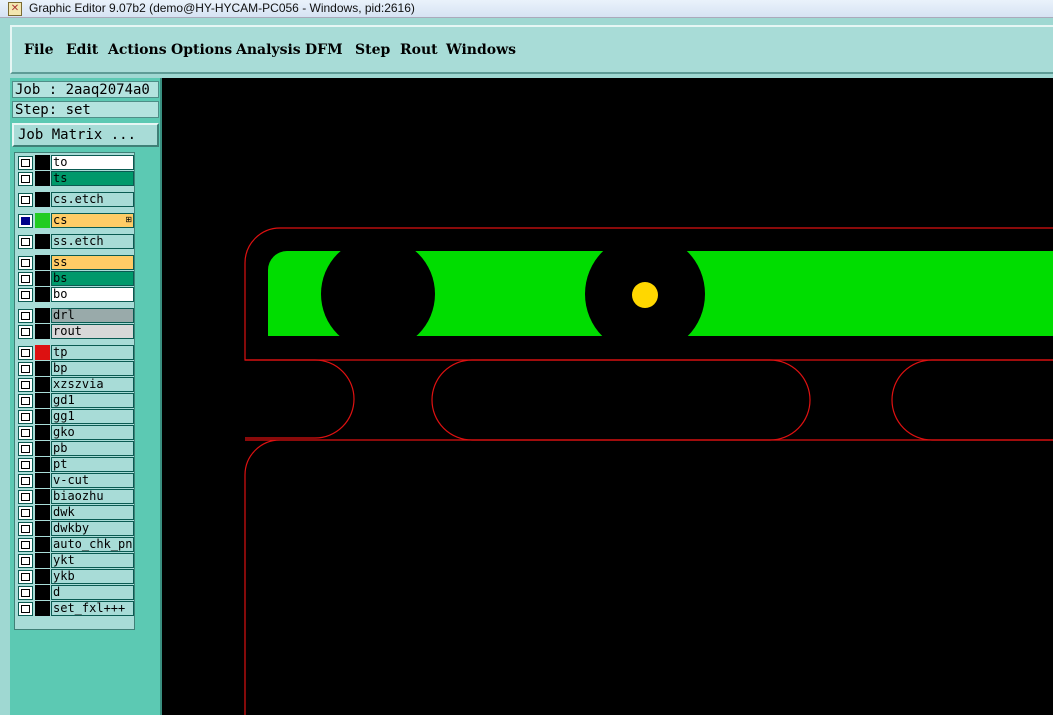 This screenshot has width=1053, height=715. I want to click on layer-name: gg1, so click(92, 416).